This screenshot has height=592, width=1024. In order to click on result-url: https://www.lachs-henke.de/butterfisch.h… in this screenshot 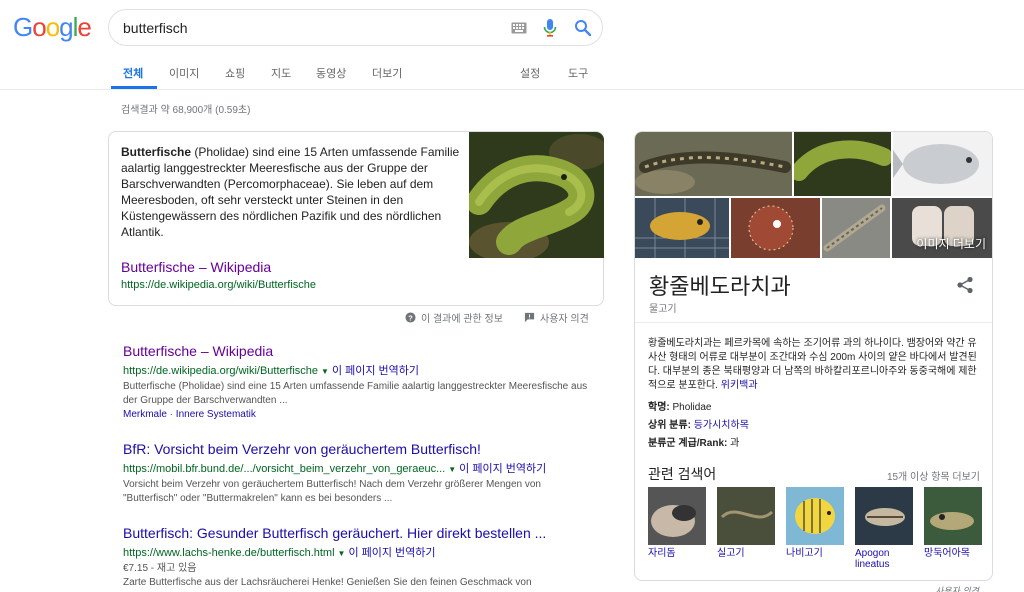, I will do `click(229, 553)`.